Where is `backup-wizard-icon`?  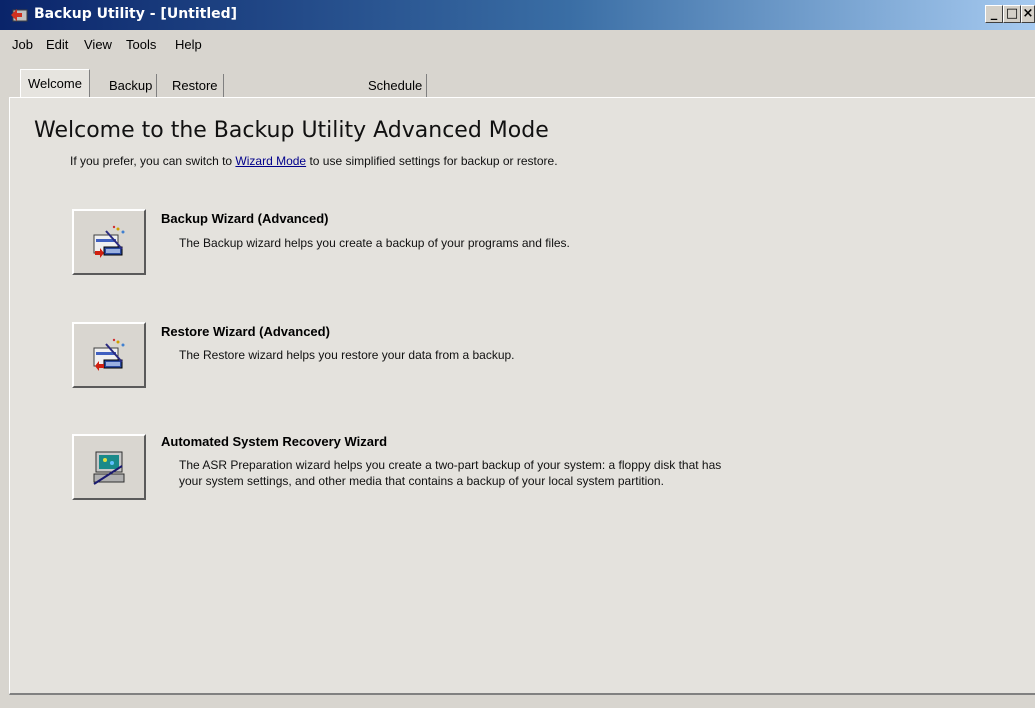 backup-wizard-icon is located at coordinates (109, 241).